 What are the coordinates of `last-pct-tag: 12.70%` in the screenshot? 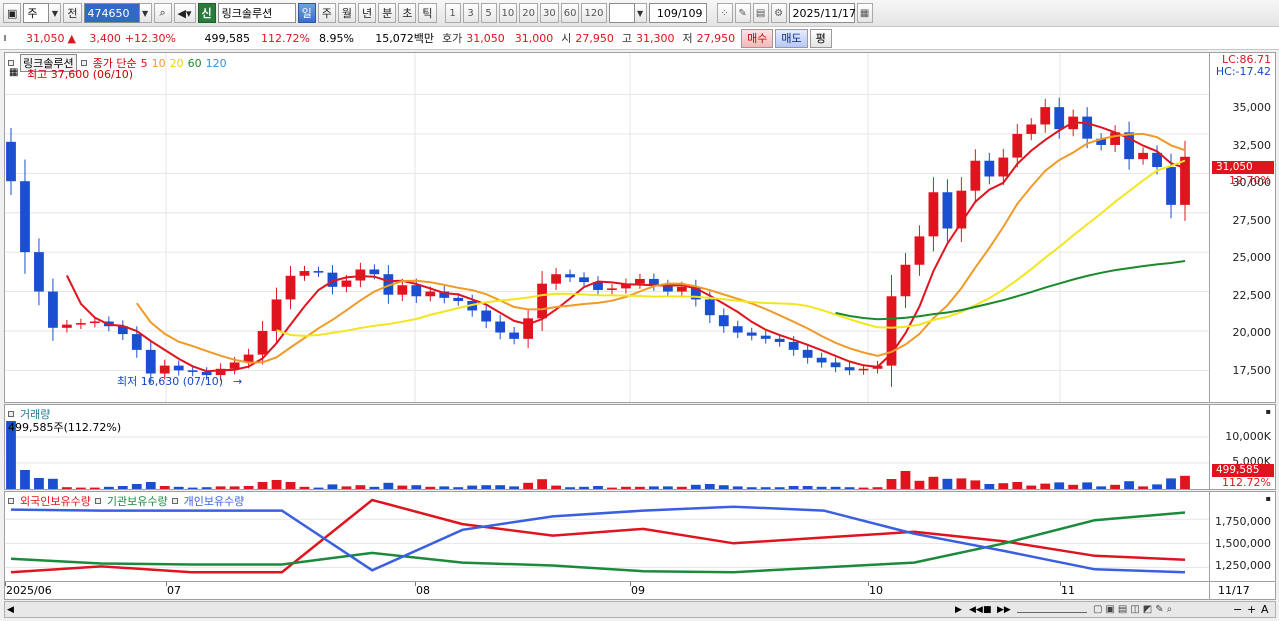 It's located at (1250, 180).